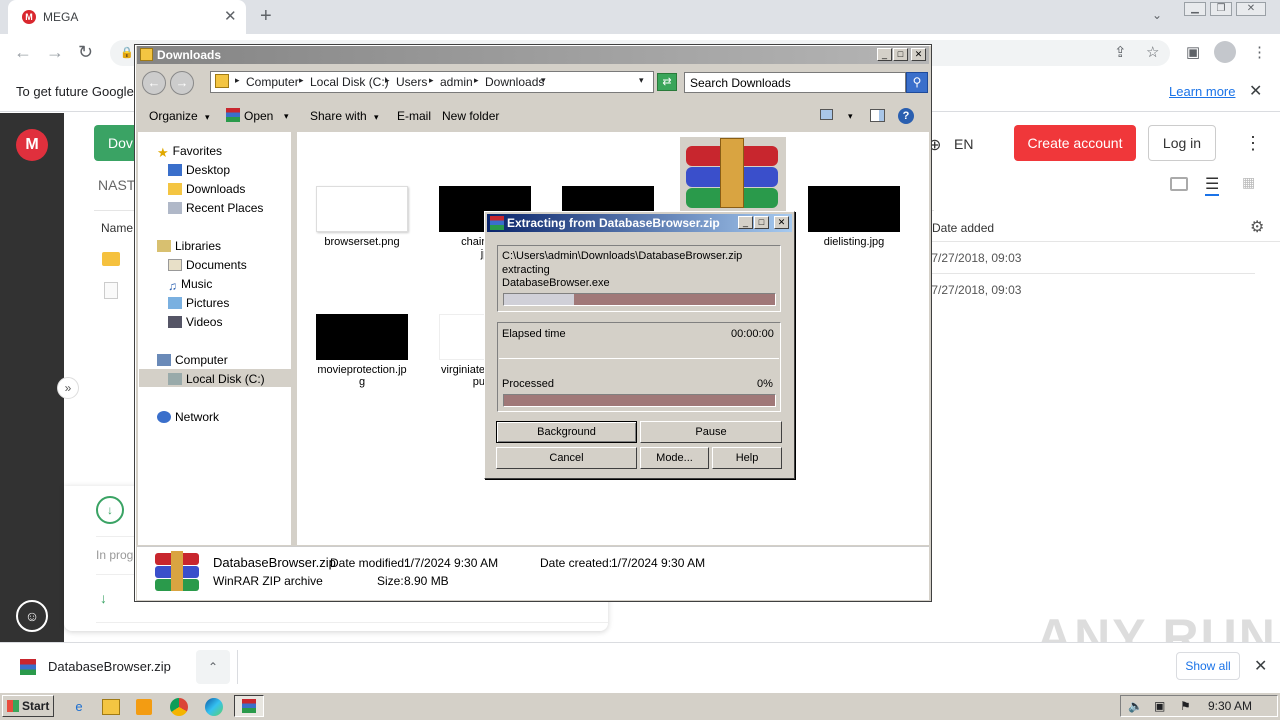 This screenshot has height=720, width=1280. I want to click on expand-sidebar-icon: », so click(68, 388).